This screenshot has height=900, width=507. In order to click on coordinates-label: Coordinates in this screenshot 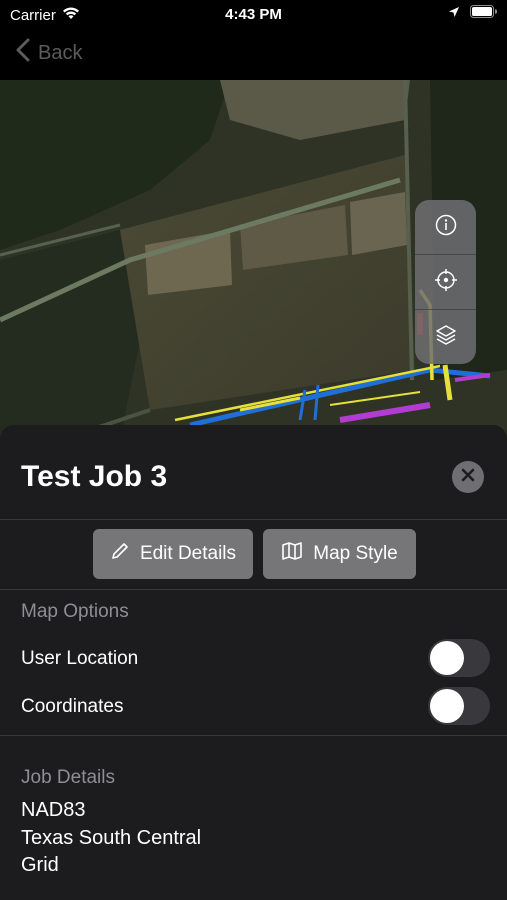, I will do `click(72, 706)`.